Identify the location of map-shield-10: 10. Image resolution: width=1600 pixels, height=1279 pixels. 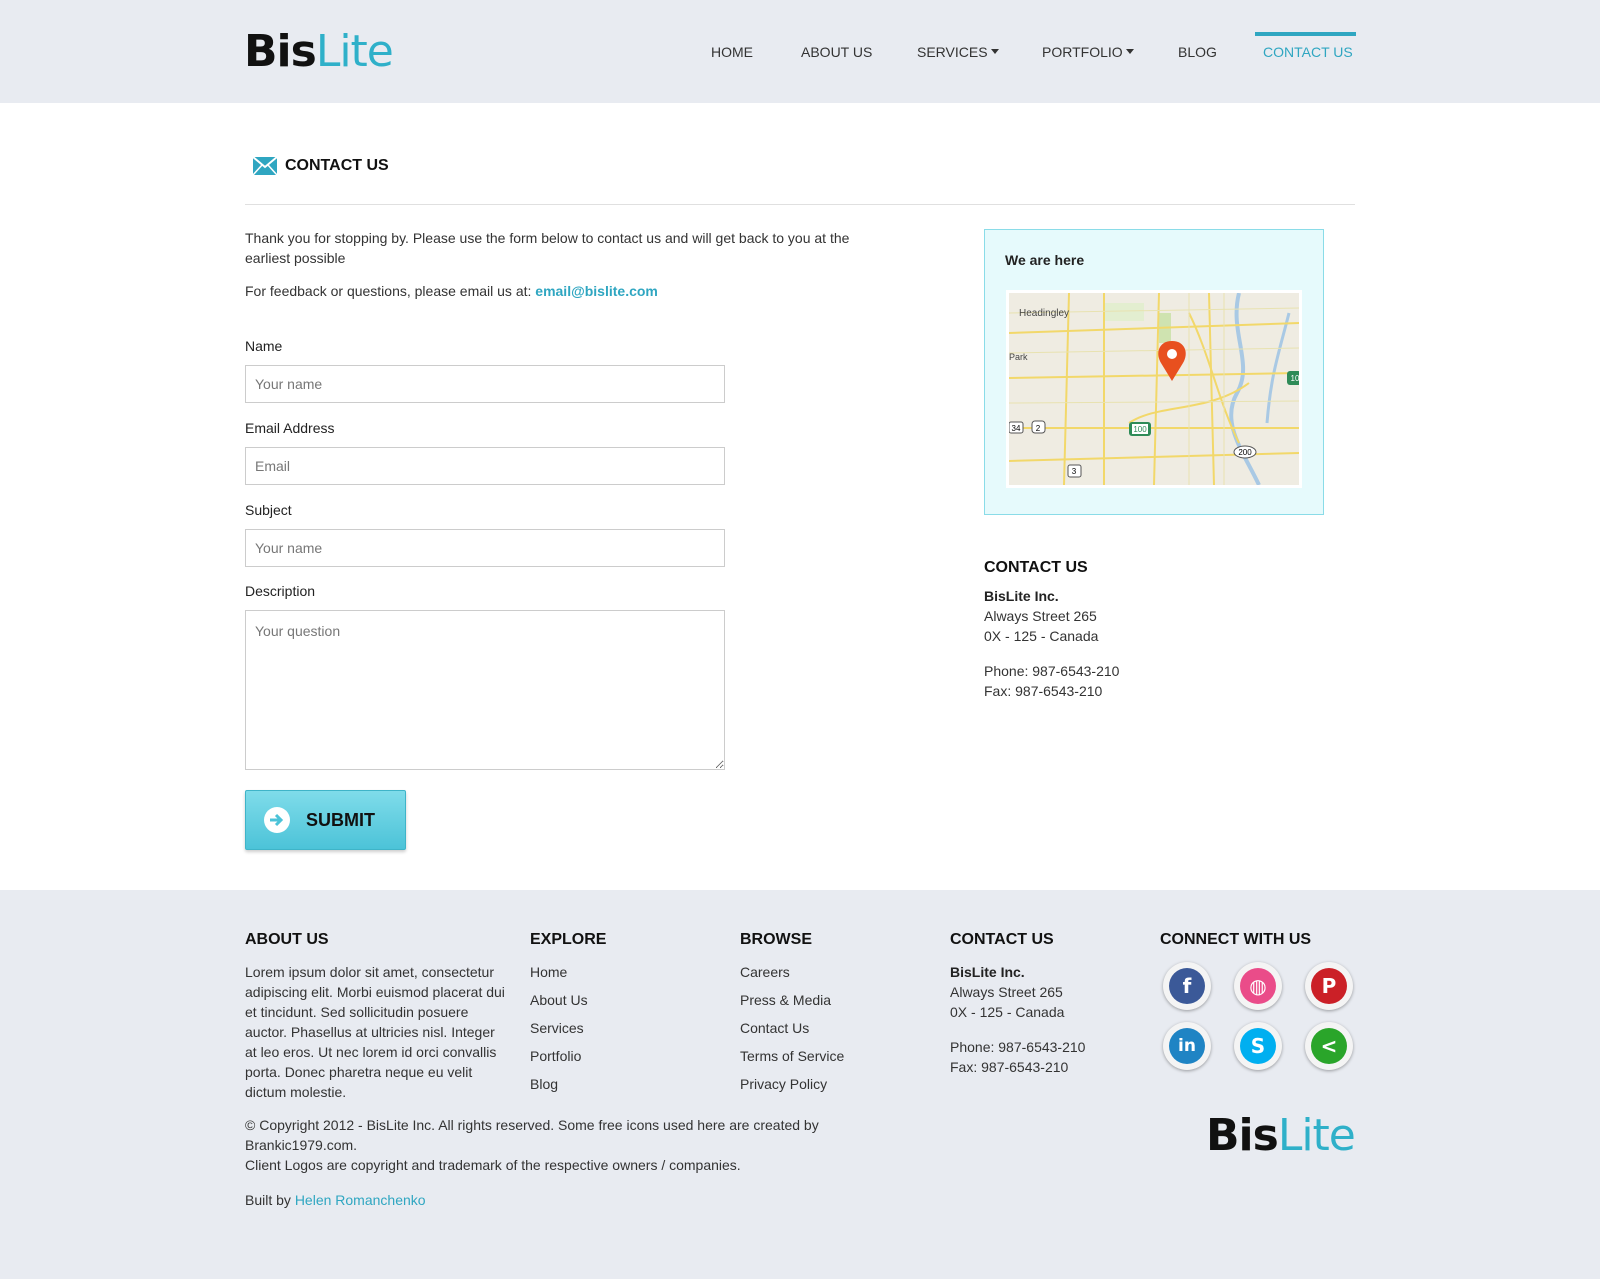
(1295, 378).